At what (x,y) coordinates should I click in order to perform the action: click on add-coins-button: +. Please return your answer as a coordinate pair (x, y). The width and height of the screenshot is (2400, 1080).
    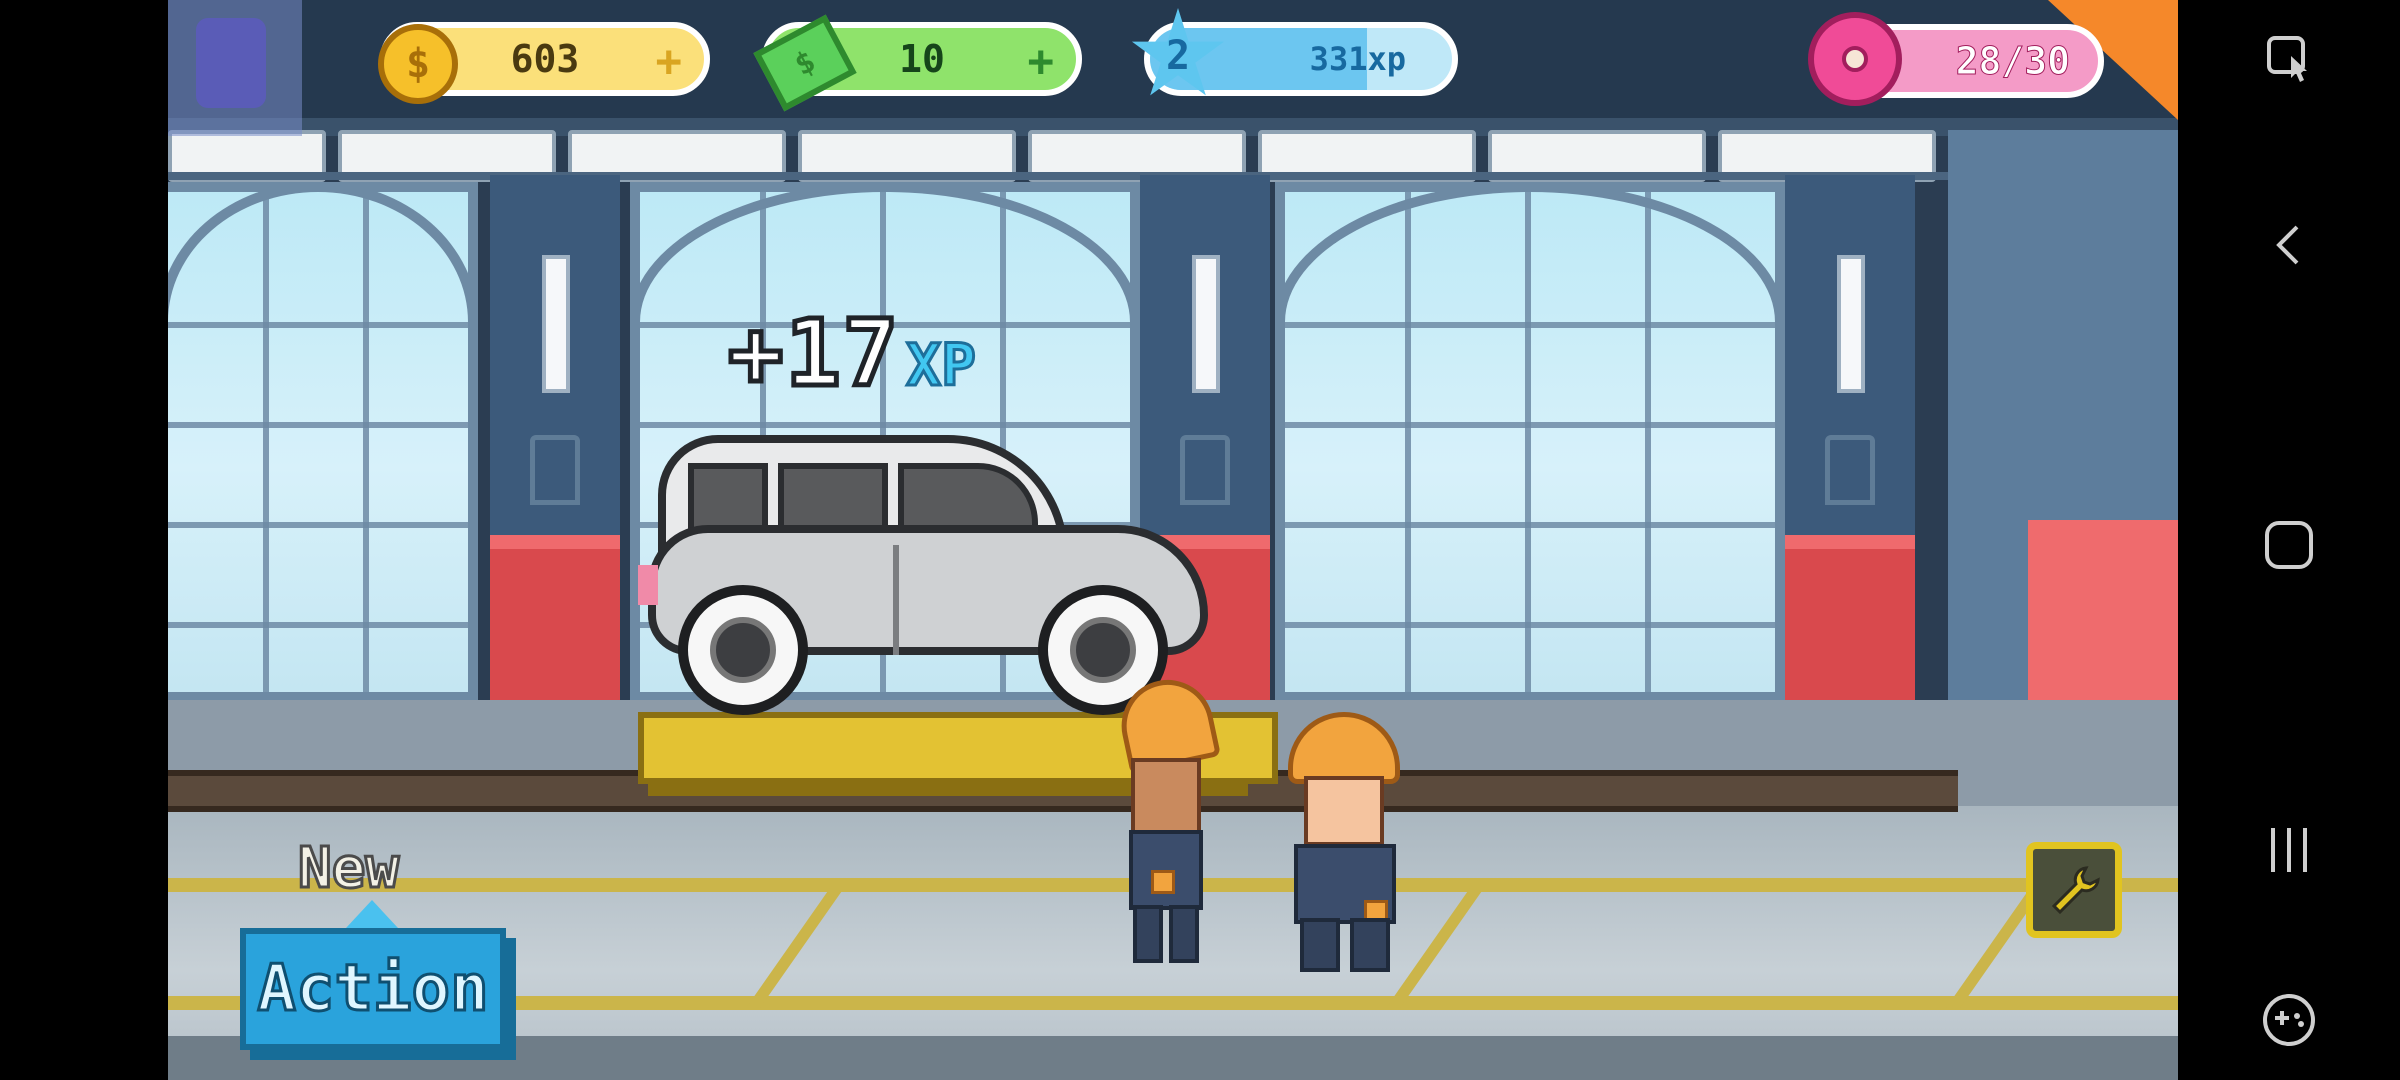
    Looking at the image, I should click on (669, 61).